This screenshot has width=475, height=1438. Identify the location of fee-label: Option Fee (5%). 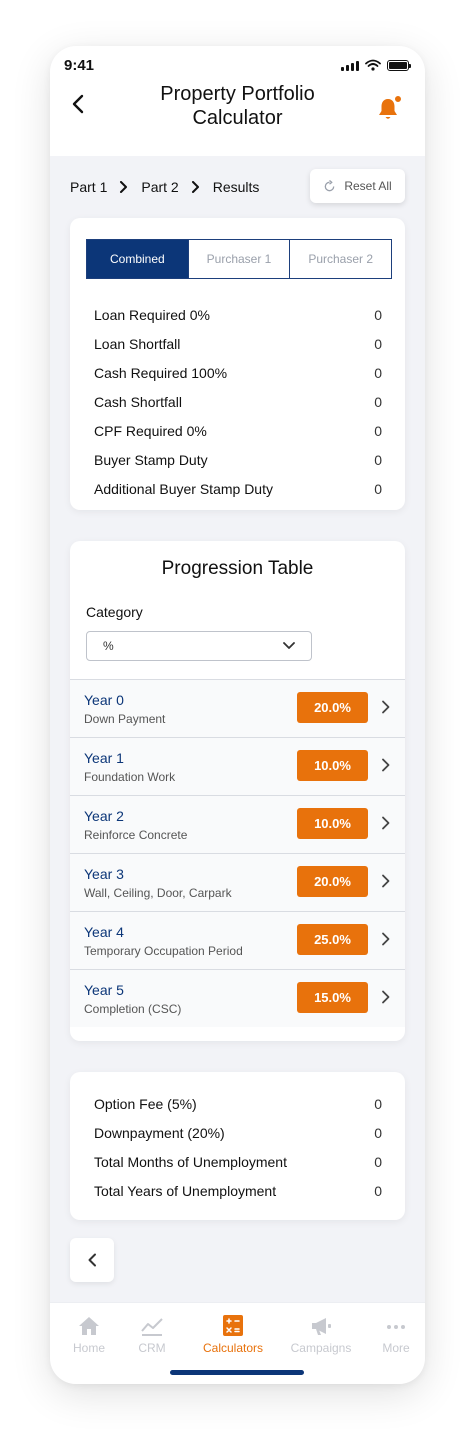
(145, 1103).